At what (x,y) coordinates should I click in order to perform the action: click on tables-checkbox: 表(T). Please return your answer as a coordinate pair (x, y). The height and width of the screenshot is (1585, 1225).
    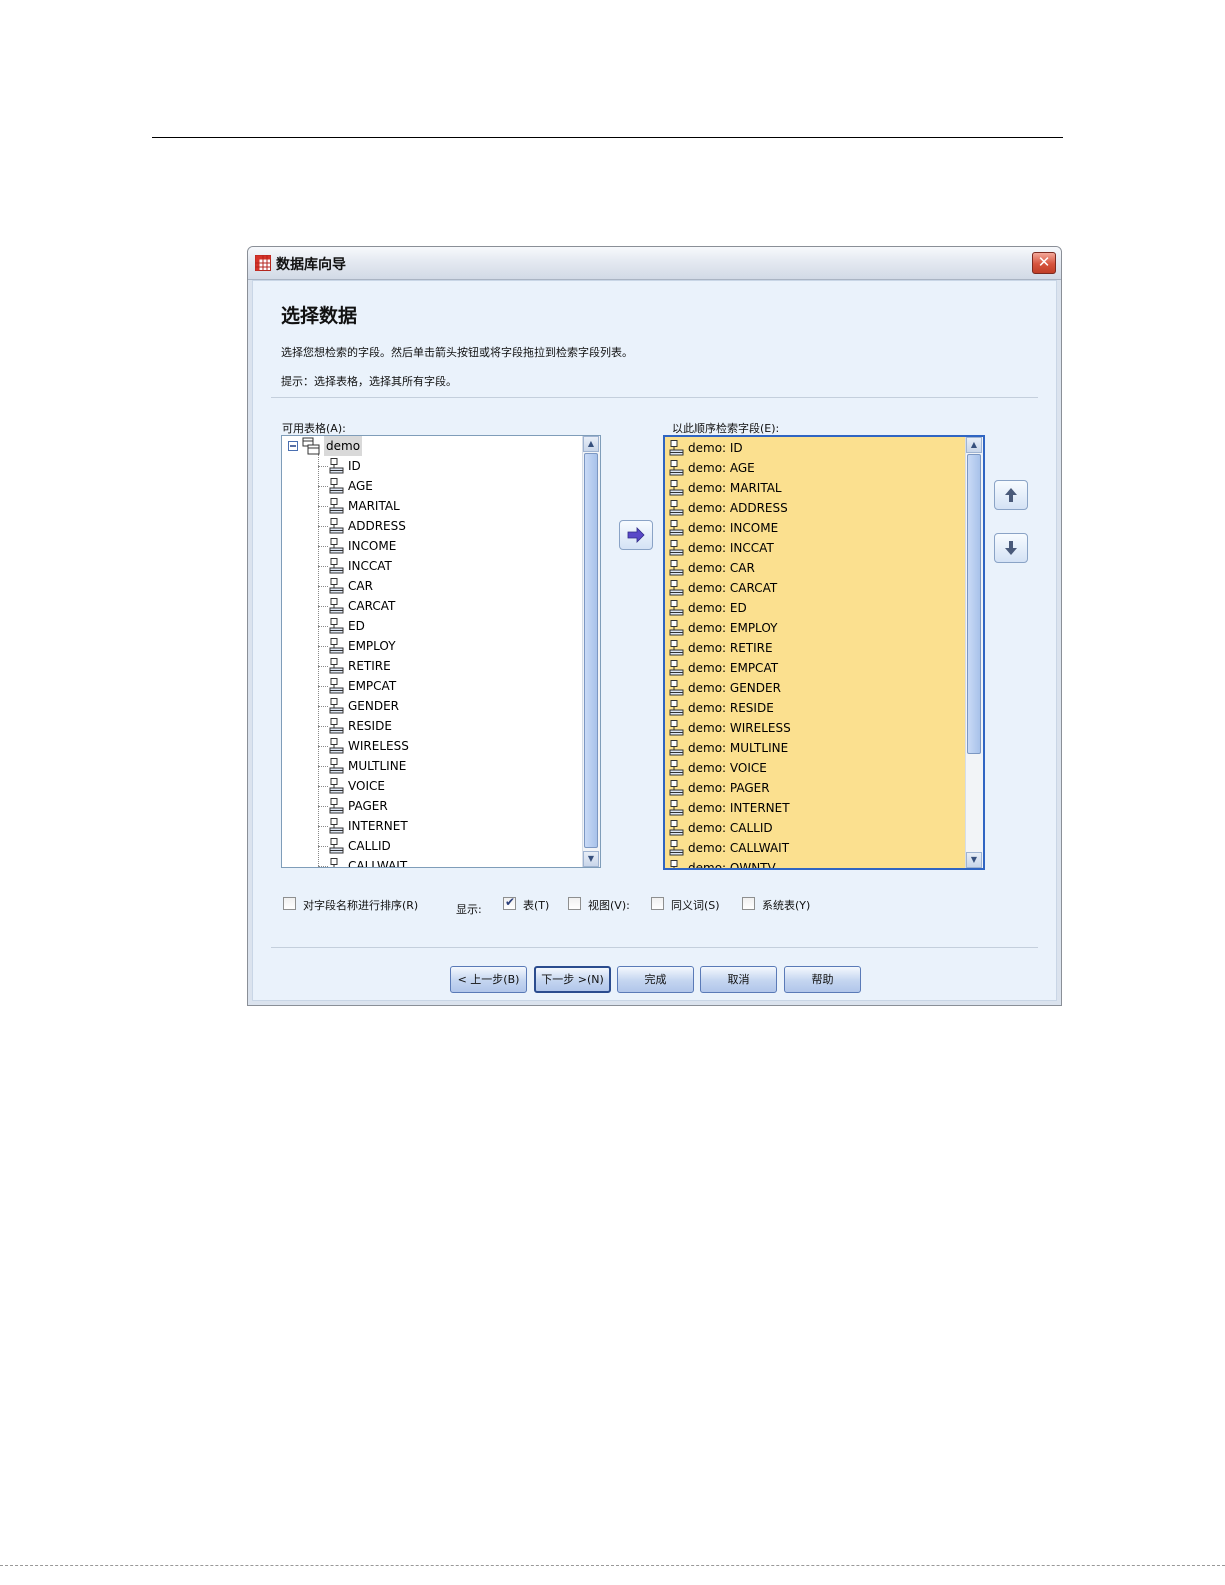
    Looking at the image, I should click on (533, 903).